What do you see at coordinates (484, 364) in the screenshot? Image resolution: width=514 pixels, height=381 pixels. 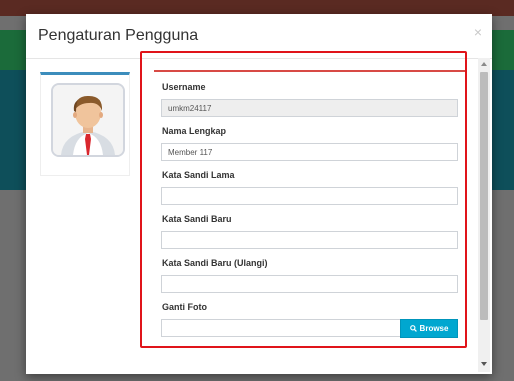 I see `scroll-down-icon` at bounding box center [484, 364].